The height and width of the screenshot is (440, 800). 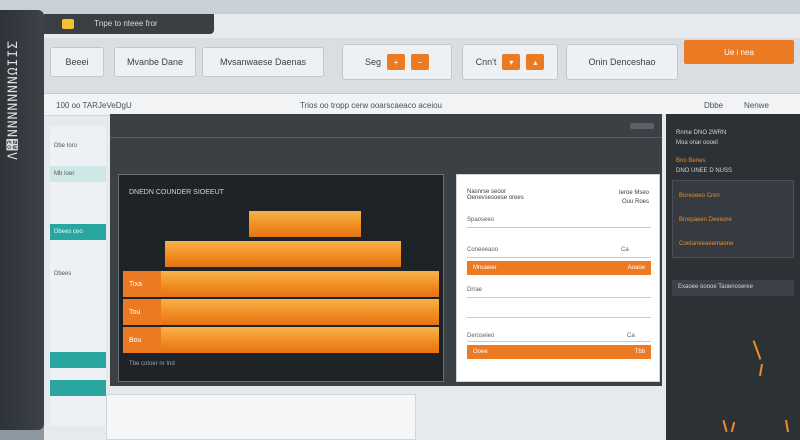 What do you see at coordinates (386, 126) in the screenshot?
I see `main-panel-header` at bounding box center [386, 126].